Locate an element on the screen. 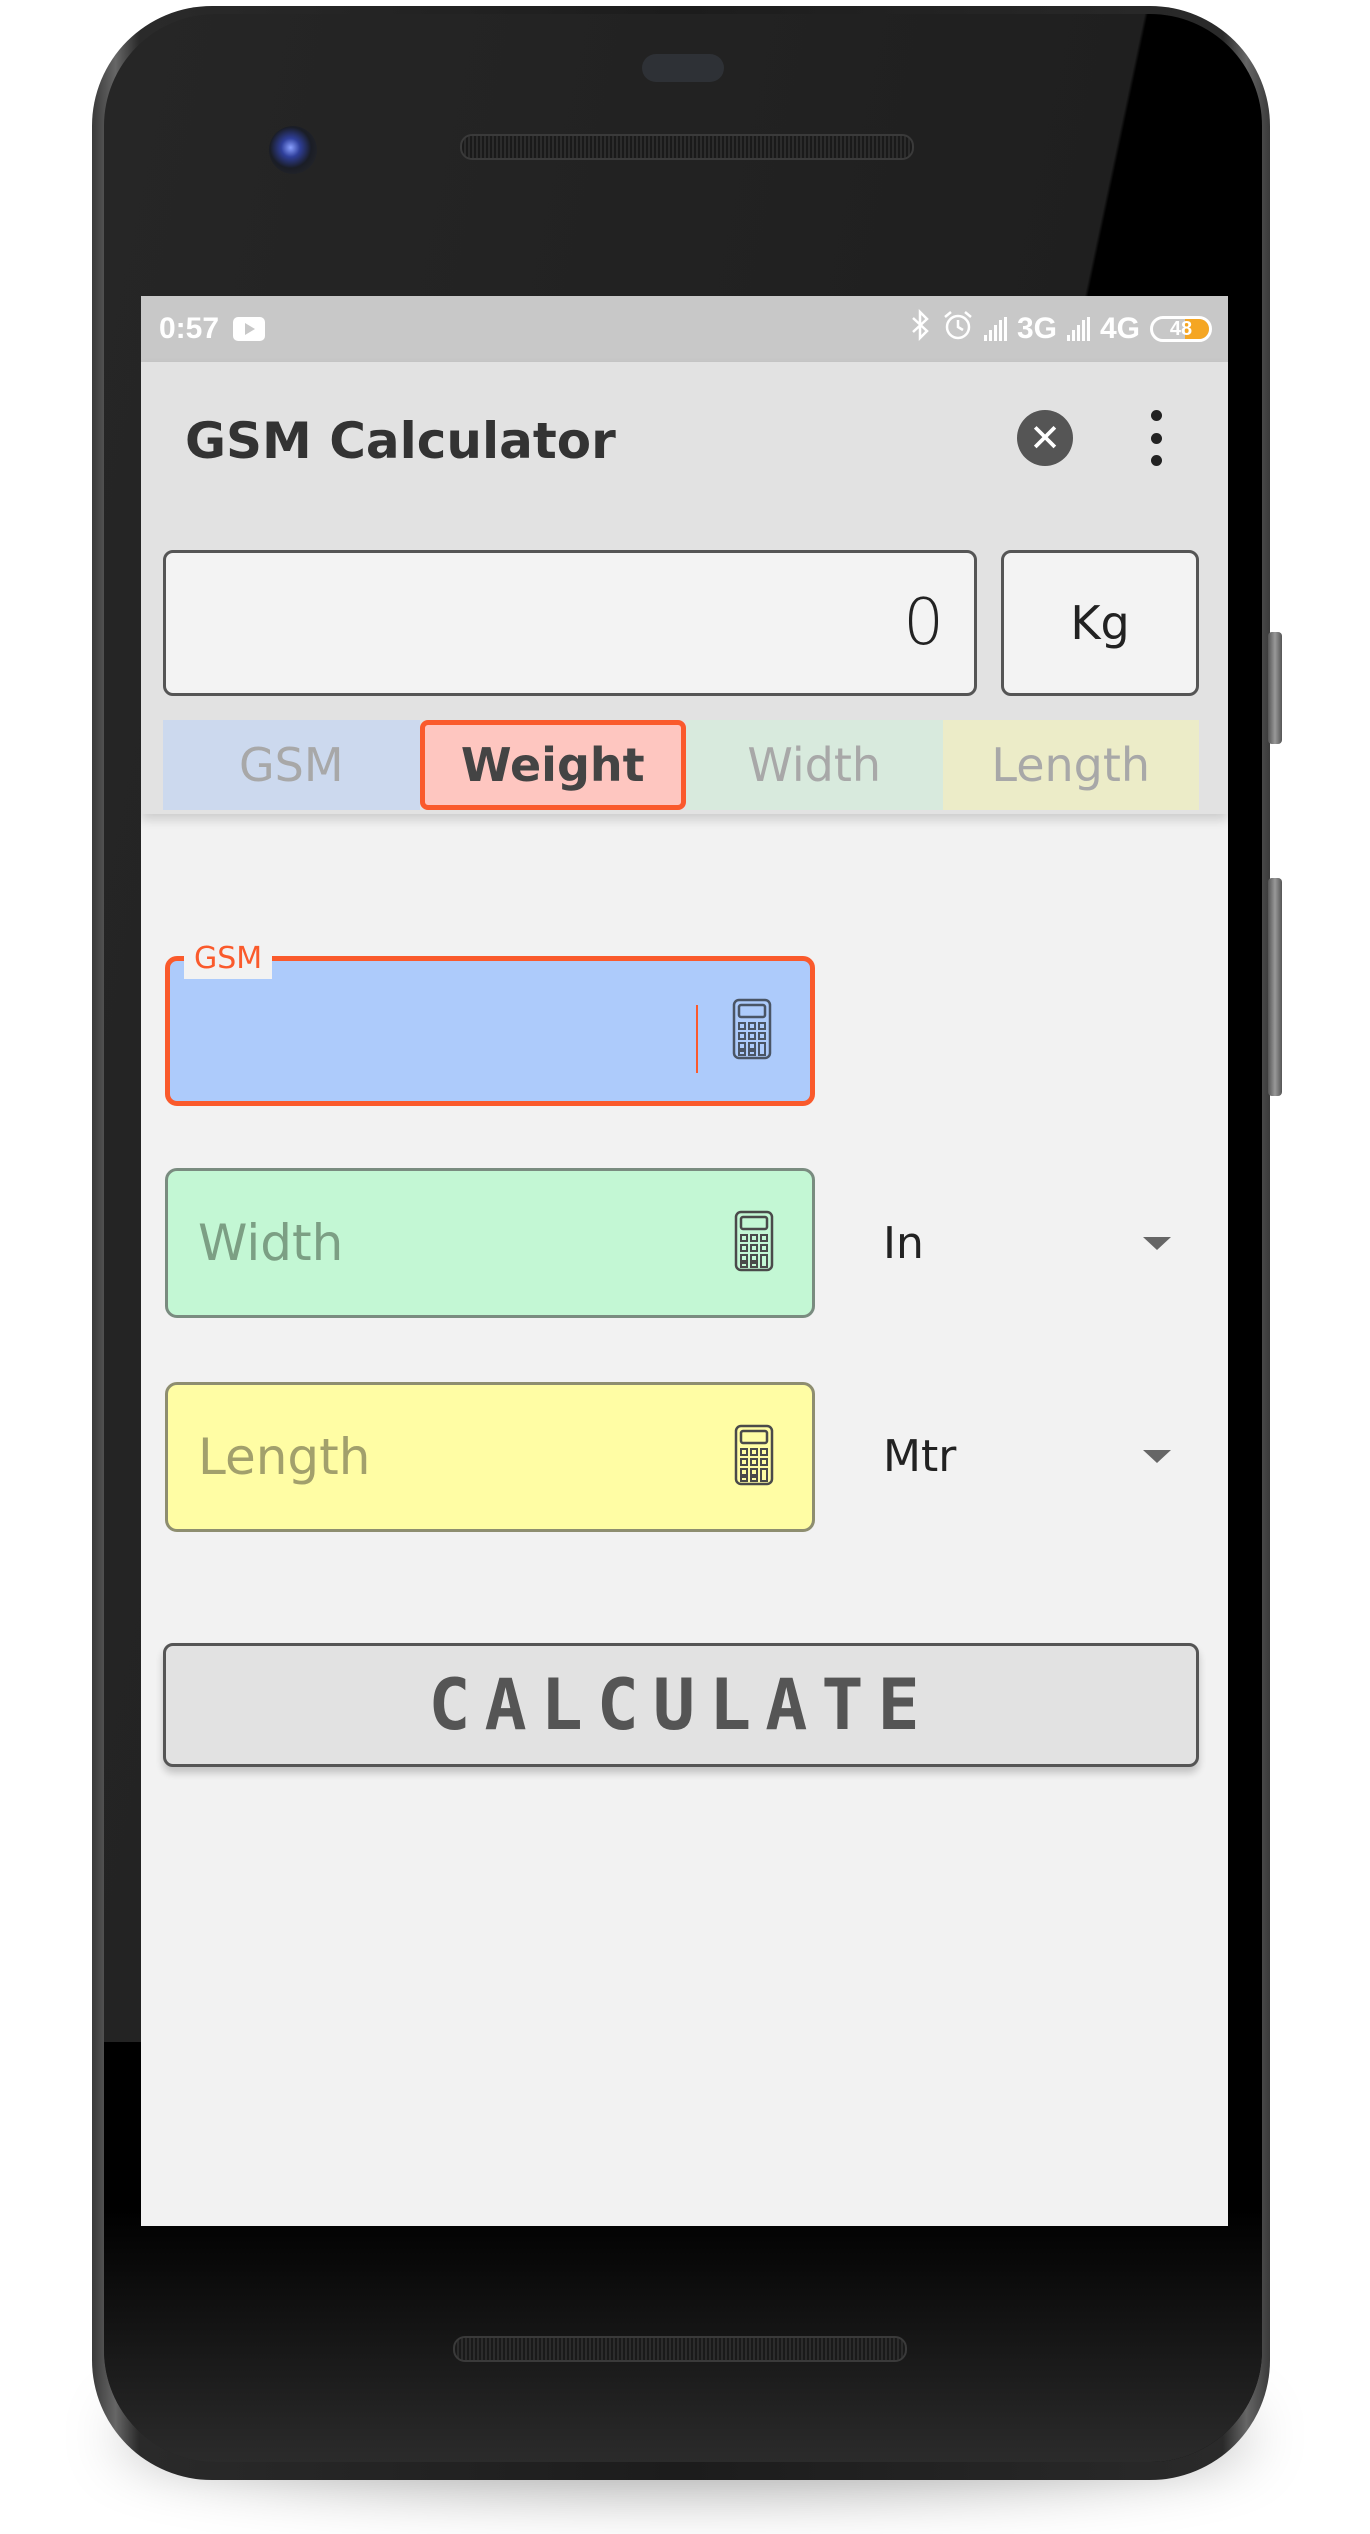 This screenshot has width=1370, height=2534. earpiece-speaker is located at coordinates (687, 147).